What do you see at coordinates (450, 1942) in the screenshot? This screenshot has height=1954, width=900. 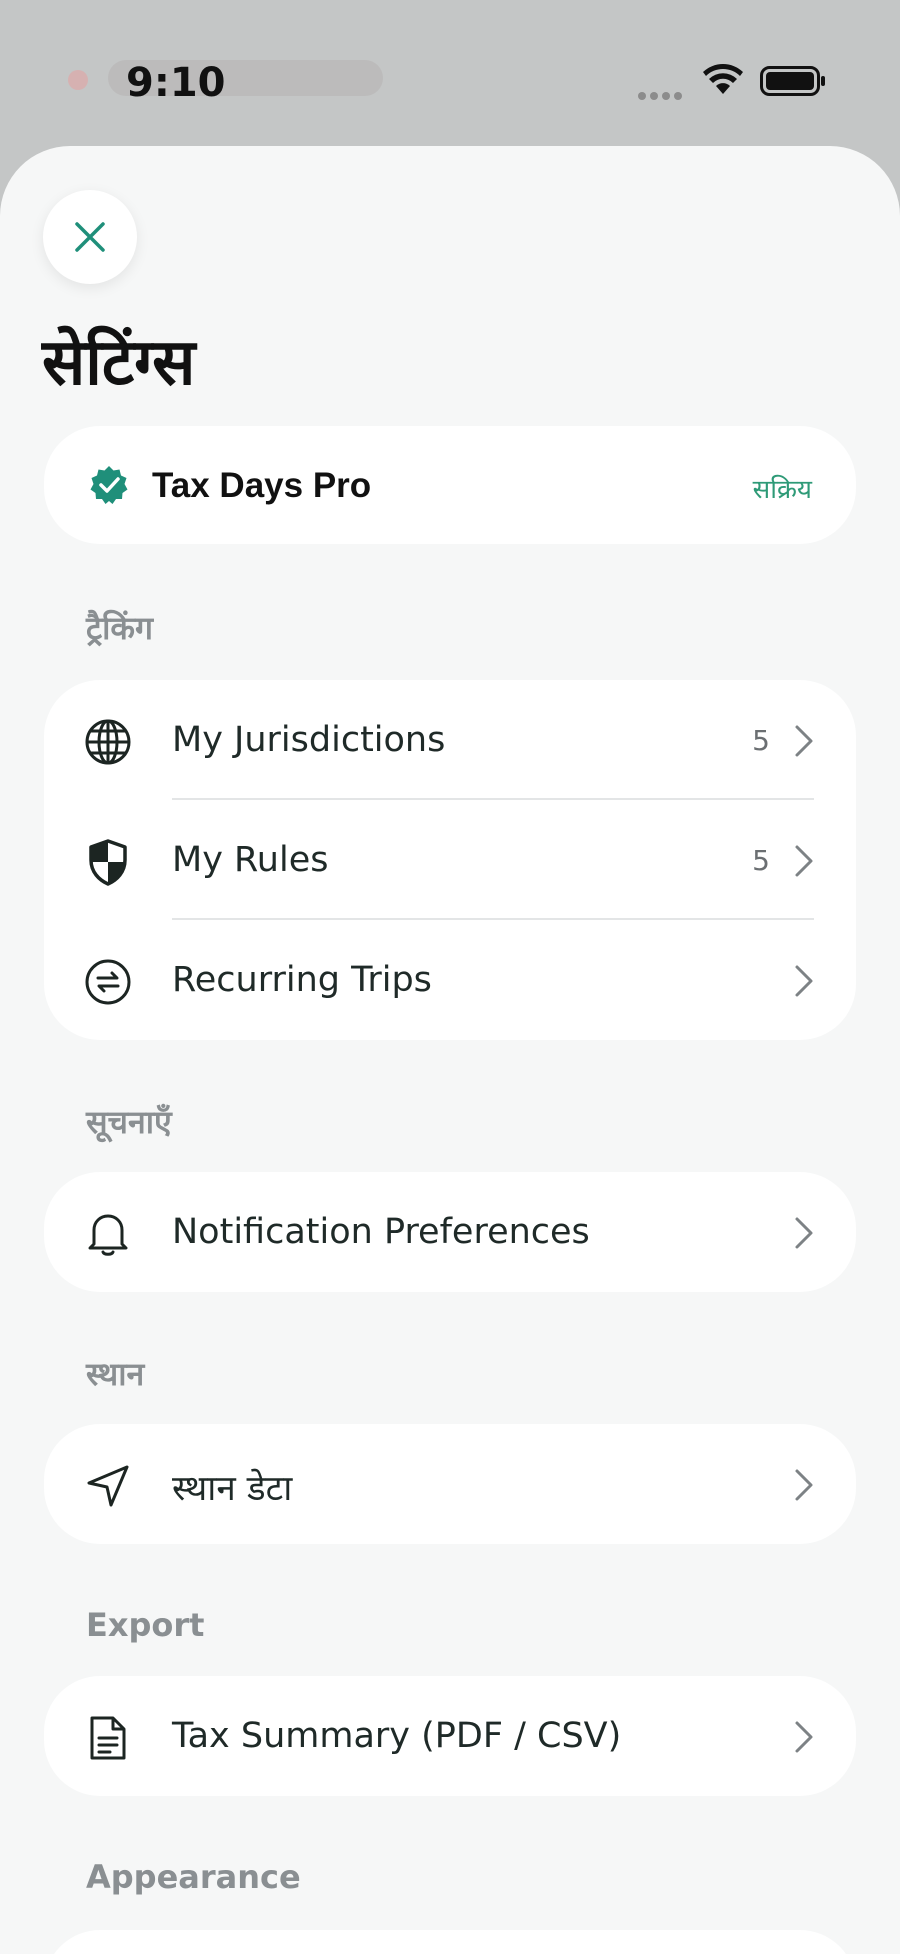 I see `appearance-card` at bounding box center [450, 1942].